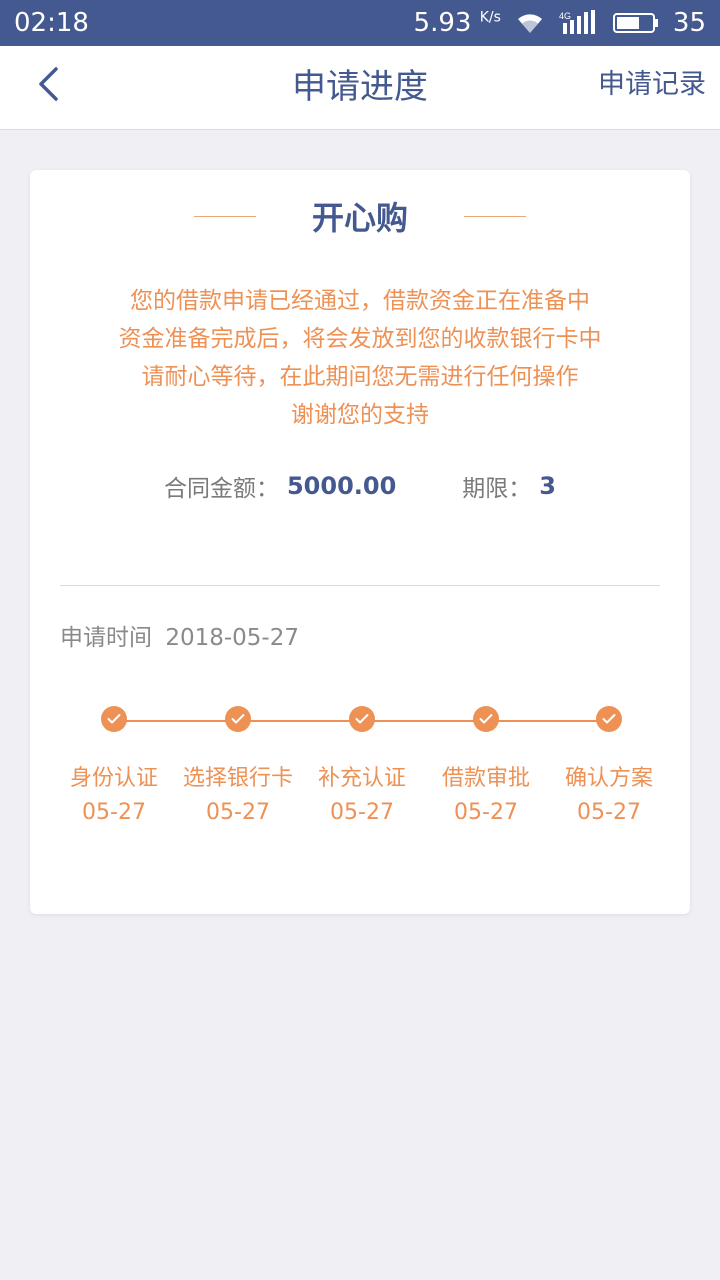 The height and width of the screenshot is (1280, 720). What do you see at coordinates (579, 23) in the screenshot?
I see `signal-icon: 4G` at bounding box center [579, 23].